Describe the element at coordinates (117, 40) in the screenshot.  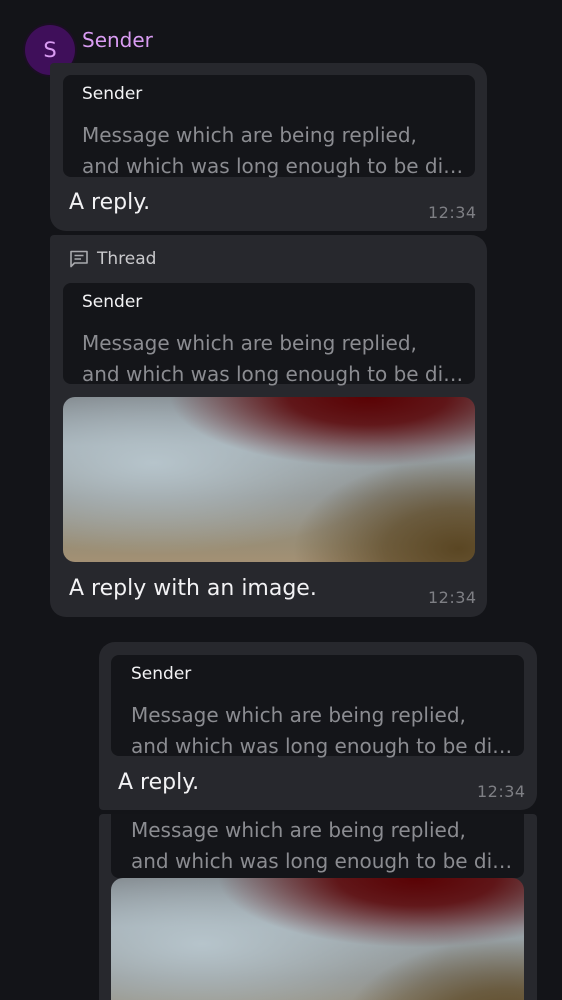
I see `sender-name: Sender` at that location.